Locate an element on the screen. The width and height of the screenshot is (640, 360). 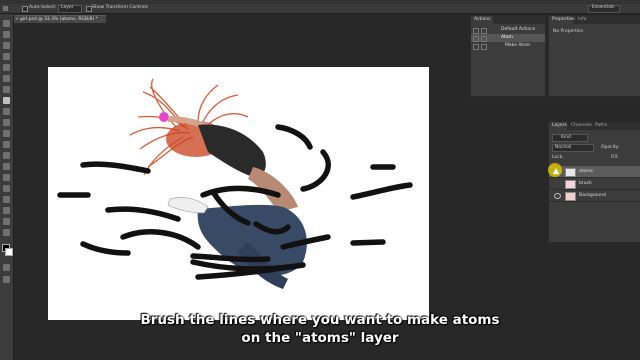
hand-tool-icon is located at coordinates (6, 221).